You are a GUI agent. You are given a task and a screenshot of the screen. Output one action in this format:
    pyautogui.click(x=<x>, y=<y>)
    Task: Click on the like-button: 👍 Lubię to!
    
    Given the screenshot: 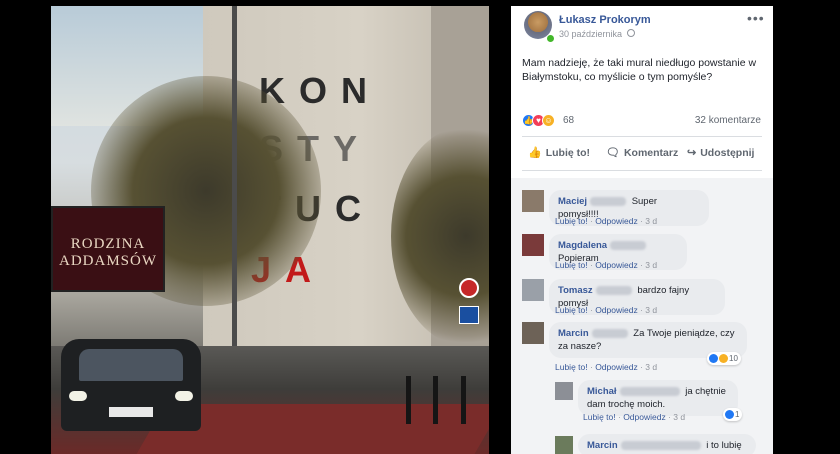 What is the action you would take?
    pyautogui.click(x=559, y=152)
    